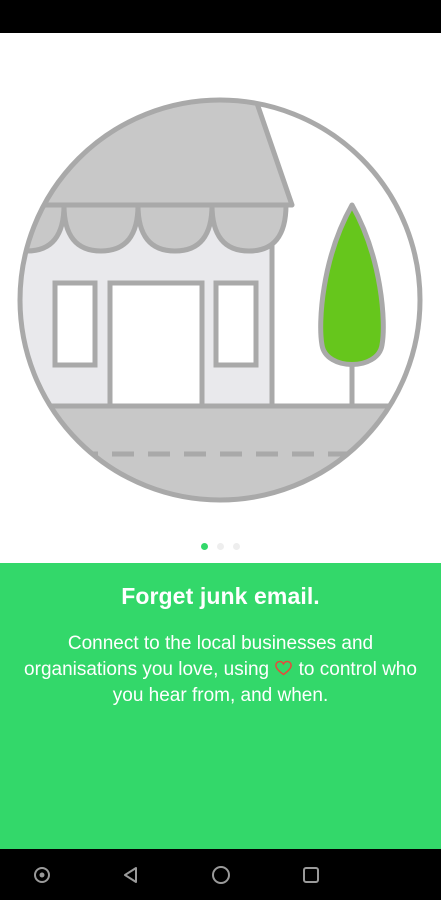  What do you see at coordinates (156, 350) in the screenshot?
I see `shop-door` at bounding box center [156, 350].